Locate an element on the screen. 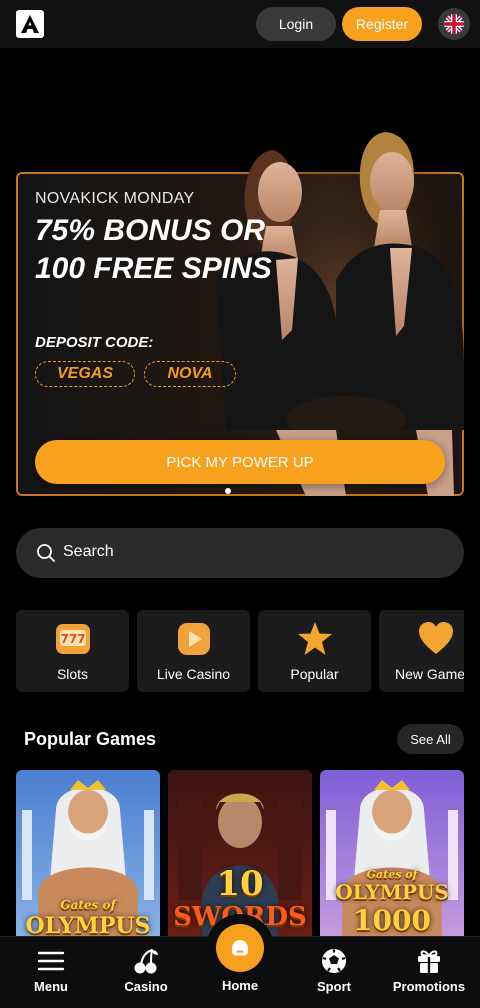 This screenshot has width=480, height=1008. nav-home-label: Home is located at coordinates (240, 985).